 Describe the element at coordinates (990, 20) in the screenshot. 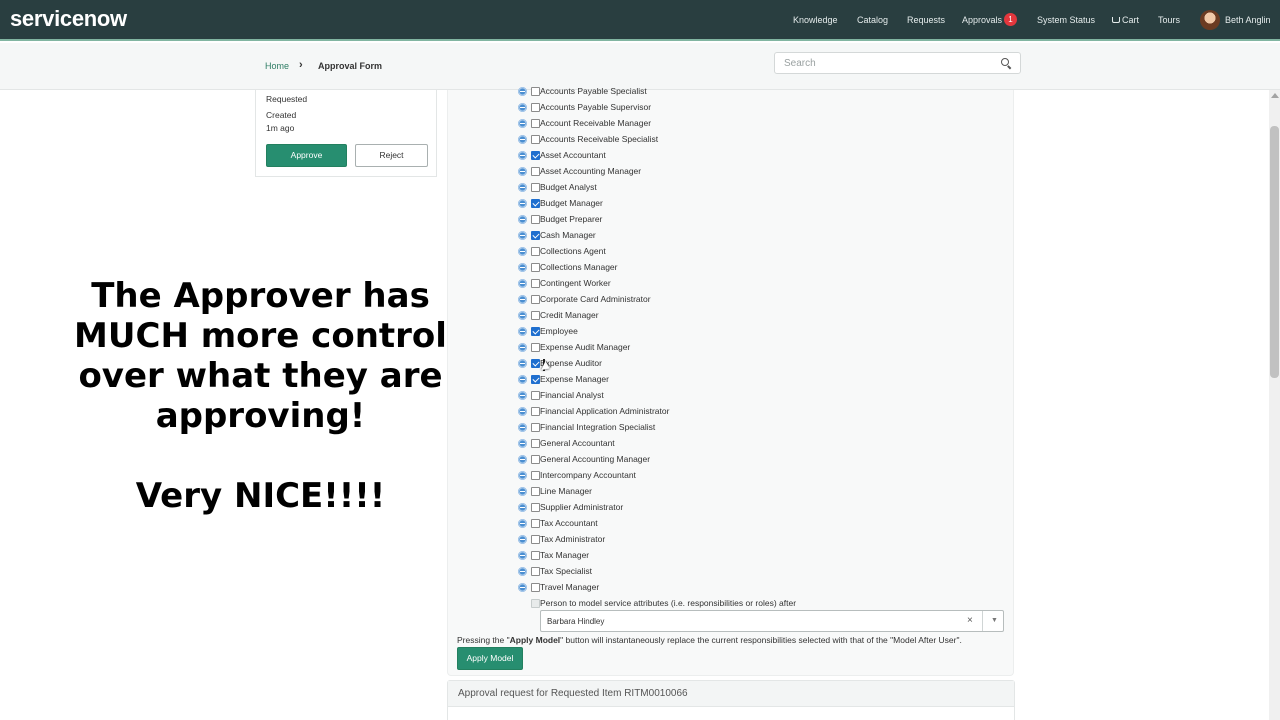

I see `nav-approvals: Approvals 1` at that location.